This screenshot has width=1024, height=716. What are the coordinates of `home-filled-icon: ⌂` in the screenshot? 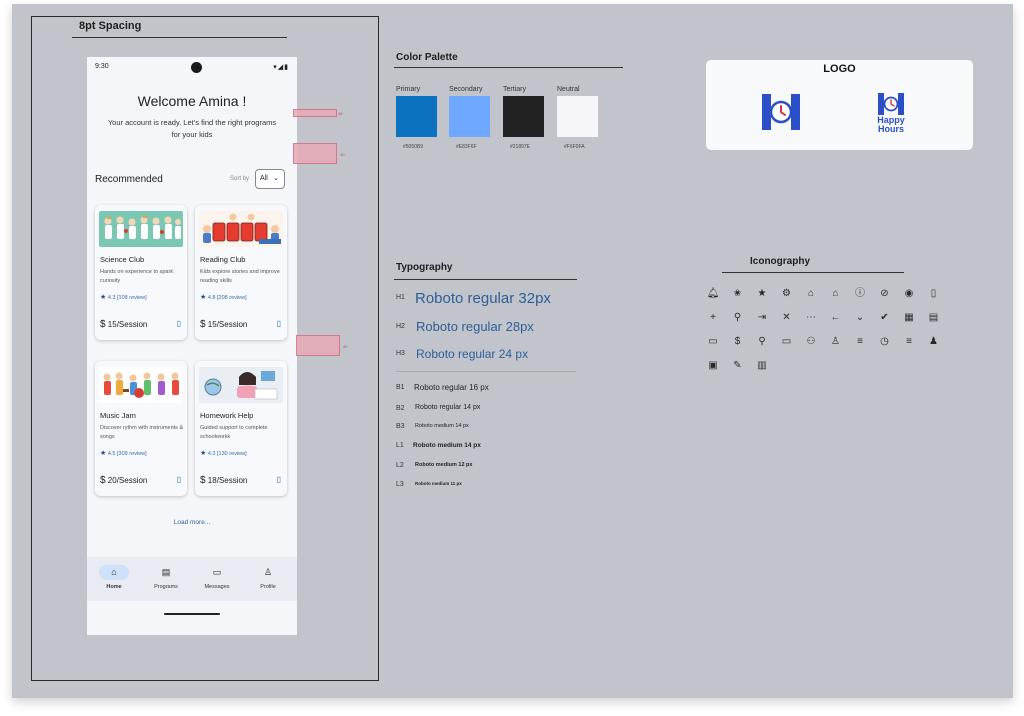 It's located at (811, 293).